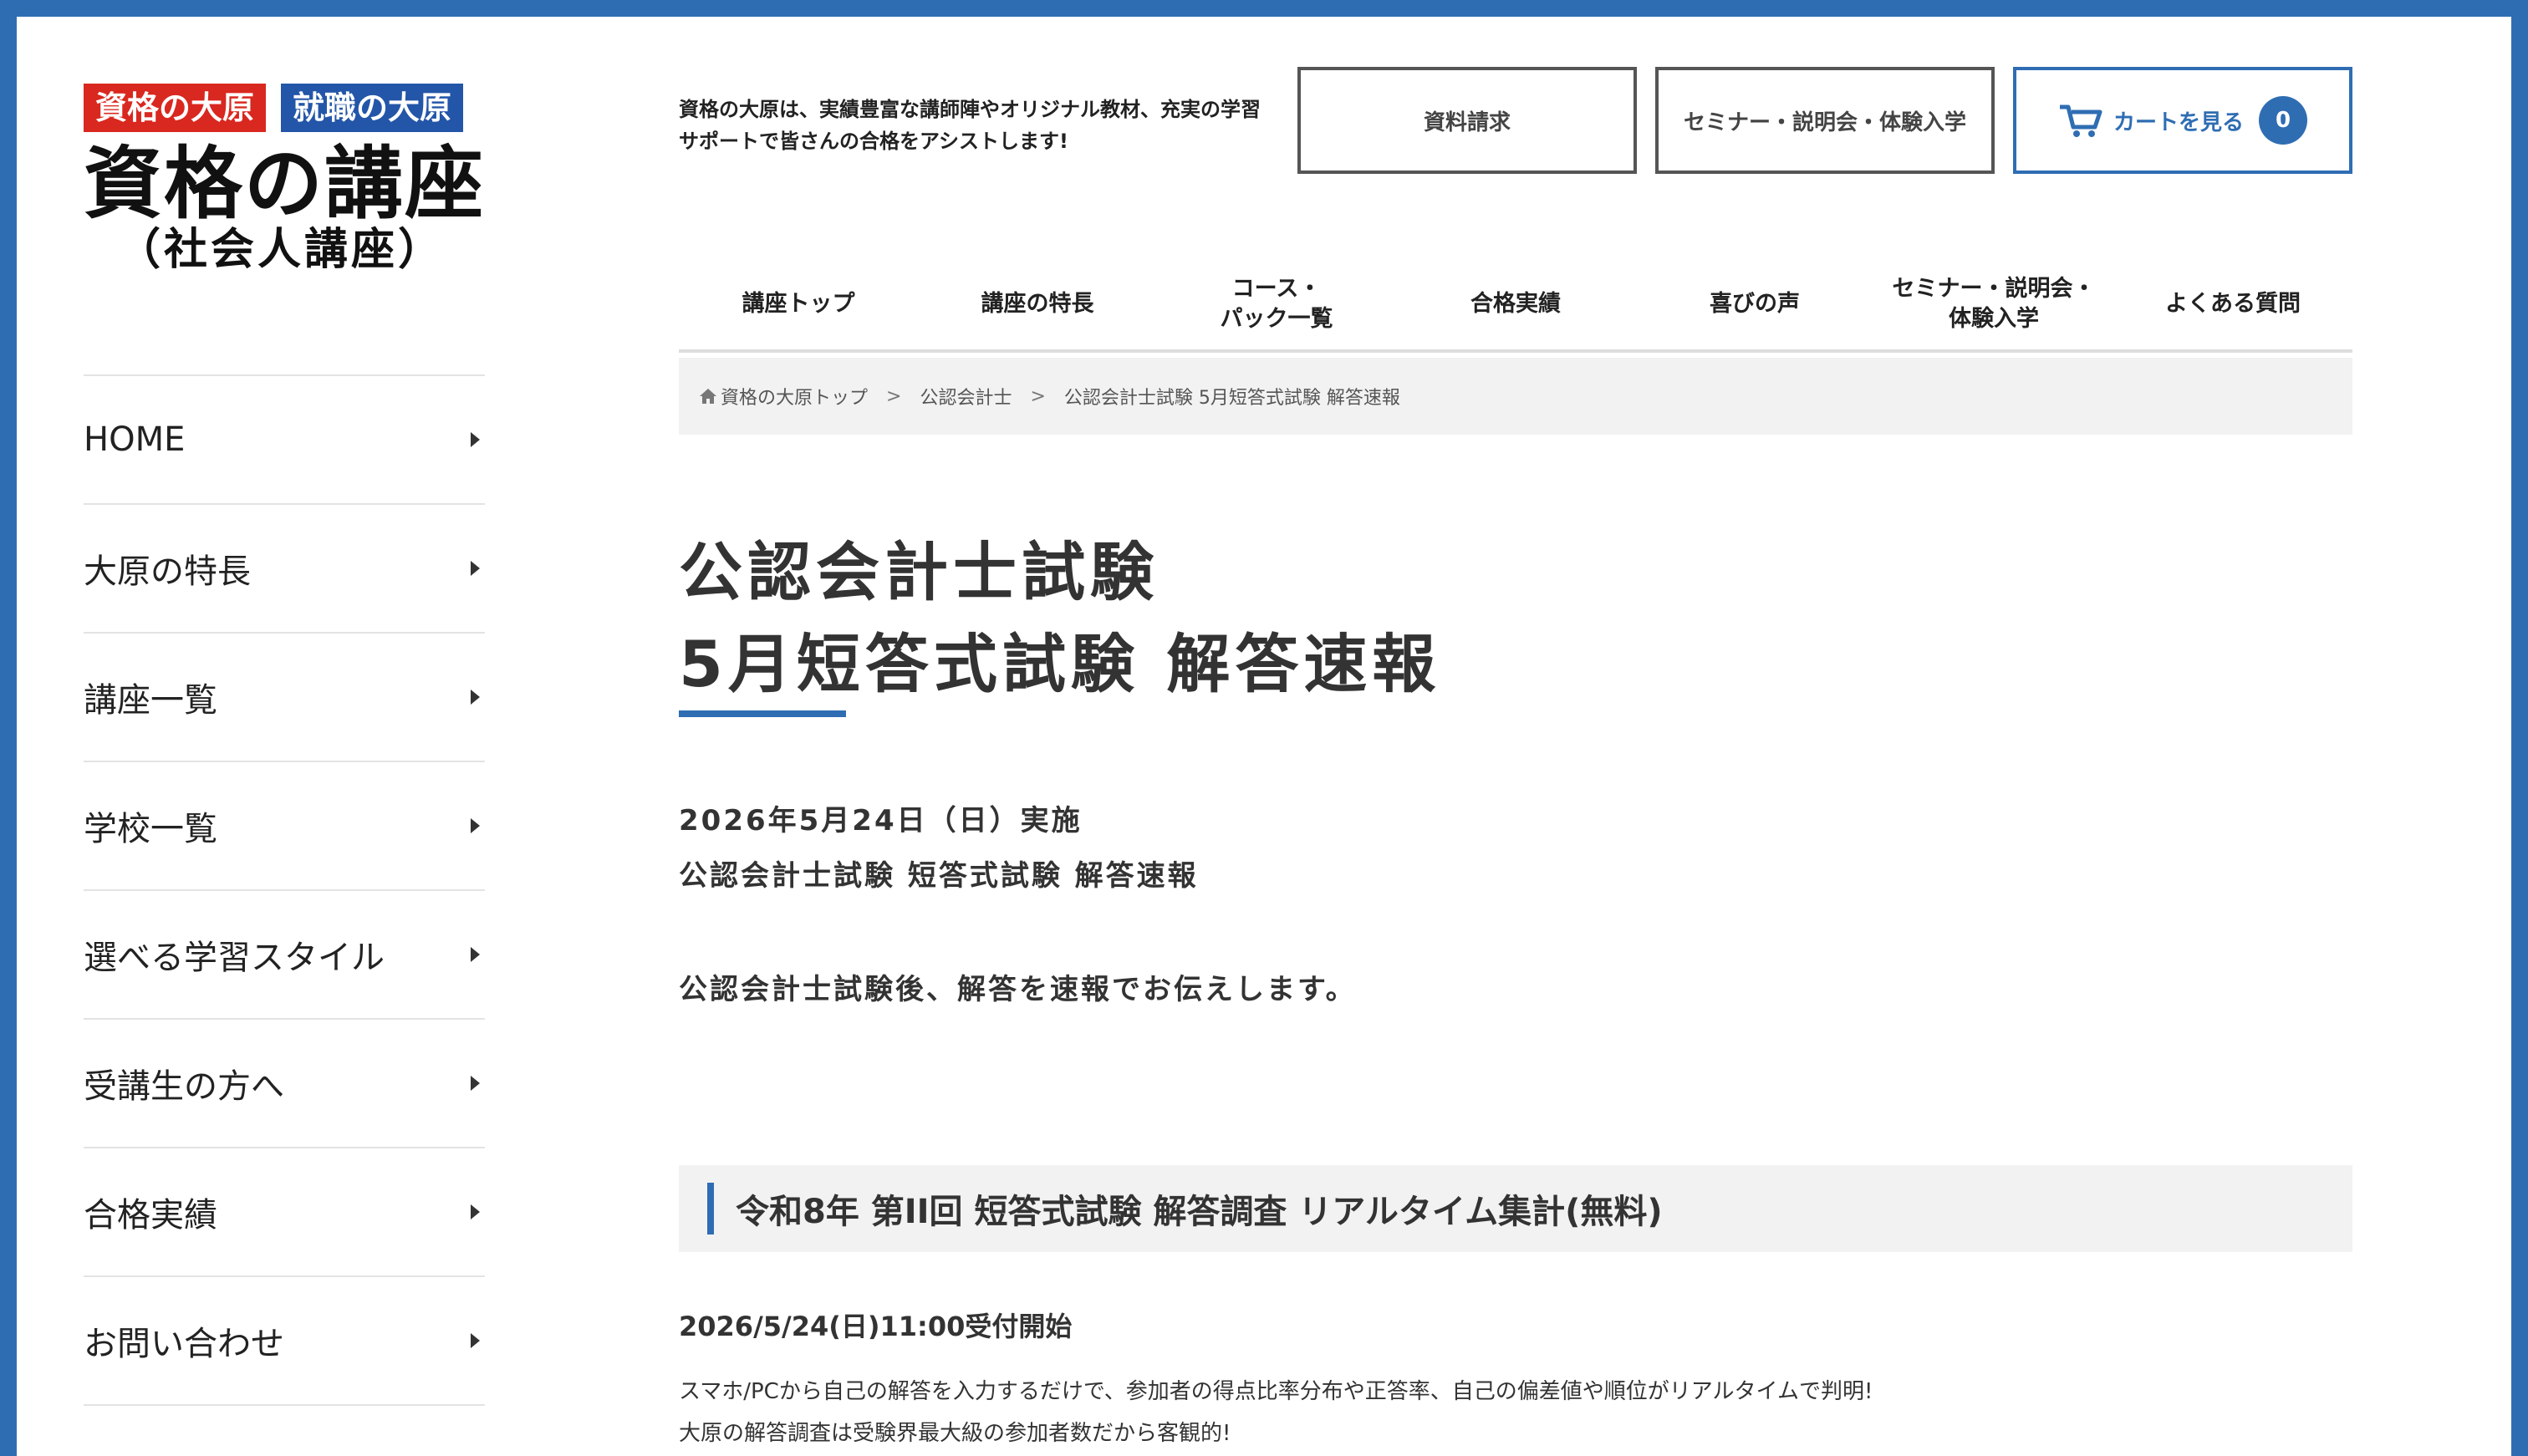 The width and height of the screenshot is (2528, 1456). I want to click on breadcrumb-home-link: 資格の大原トップ, so click(794, 396).